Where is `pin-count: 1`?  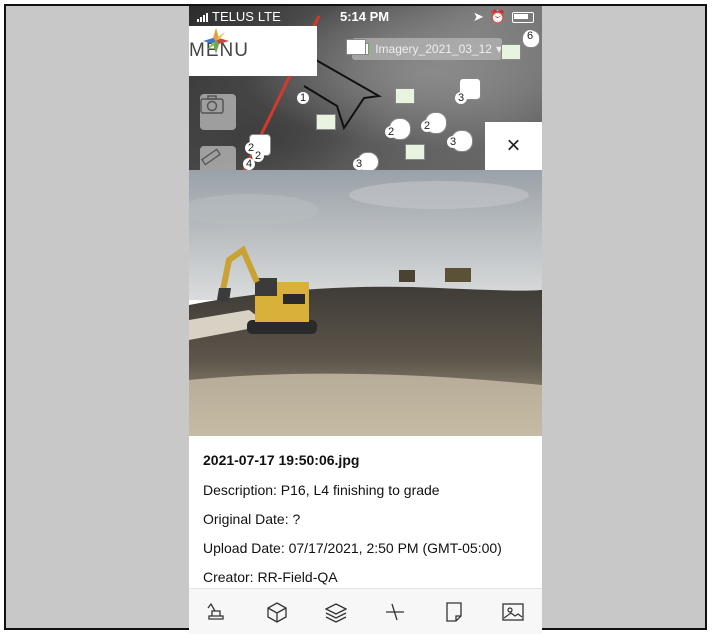 pin-count: 1 is located at coordinates (303, 98).